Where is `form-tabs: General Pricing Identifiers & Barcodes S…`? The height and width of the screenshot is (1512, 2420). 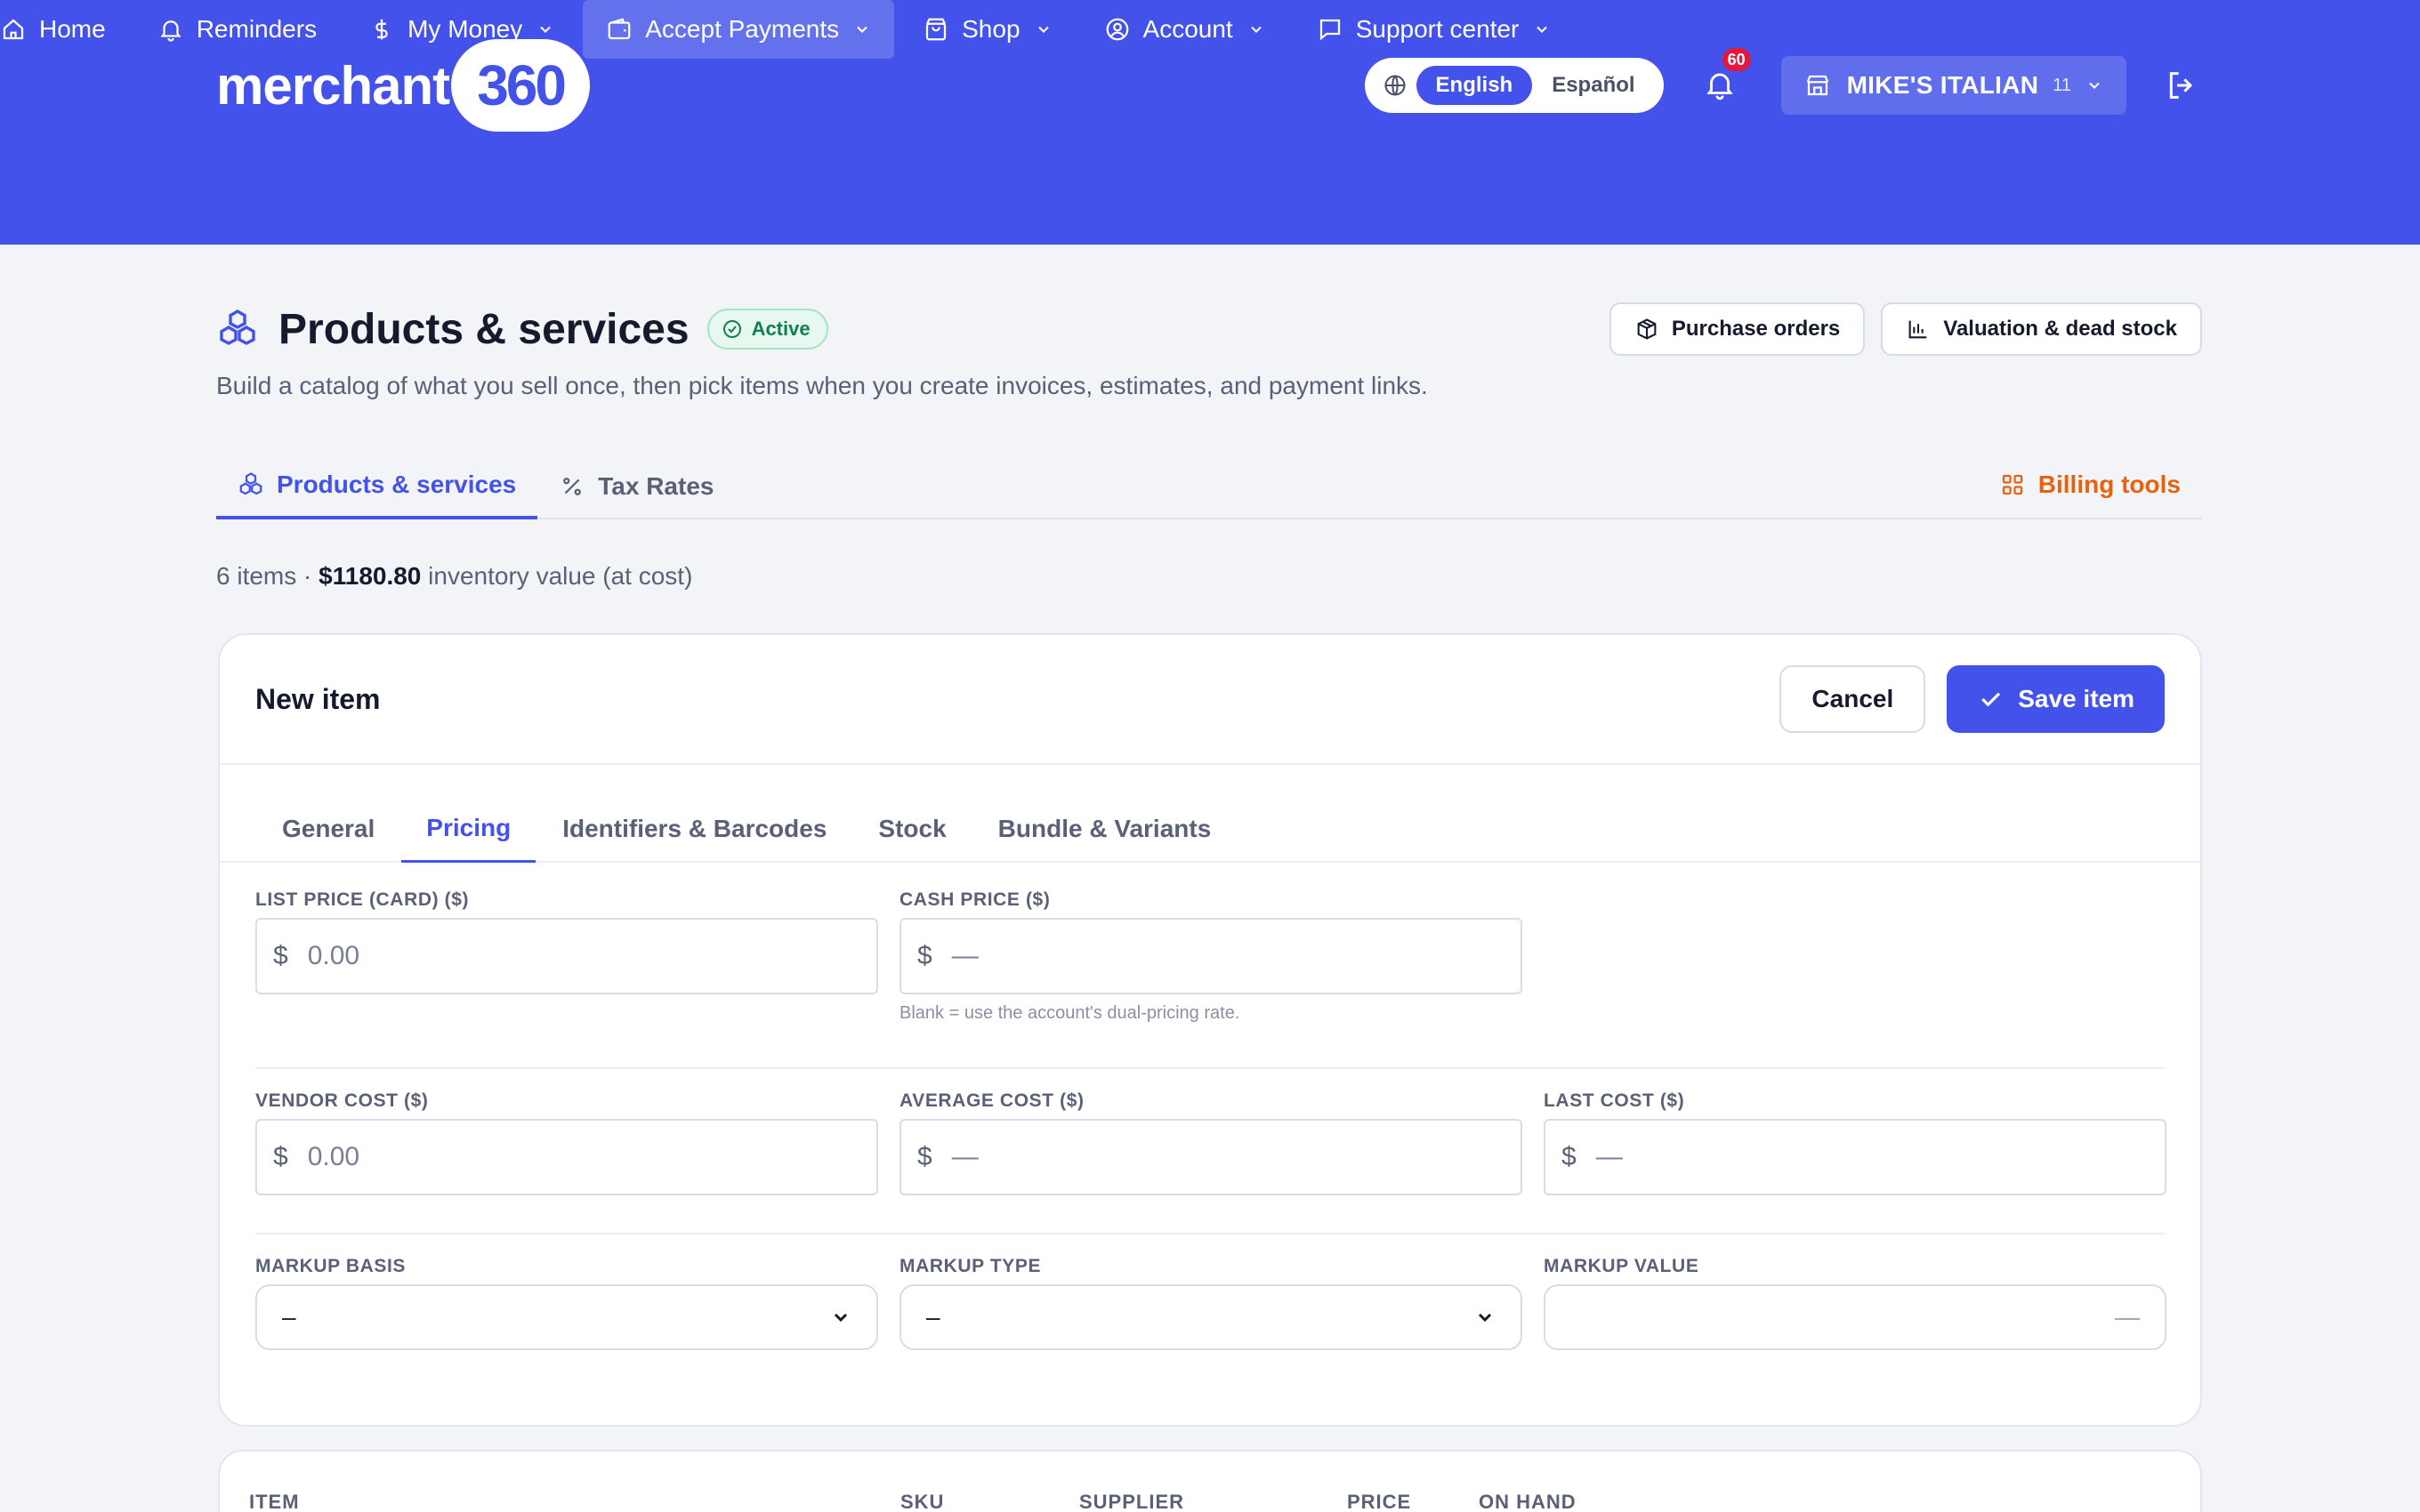
form-tabs: General Pricing Identifiers & Barcodes S… is located at coordinates (1210, 814).